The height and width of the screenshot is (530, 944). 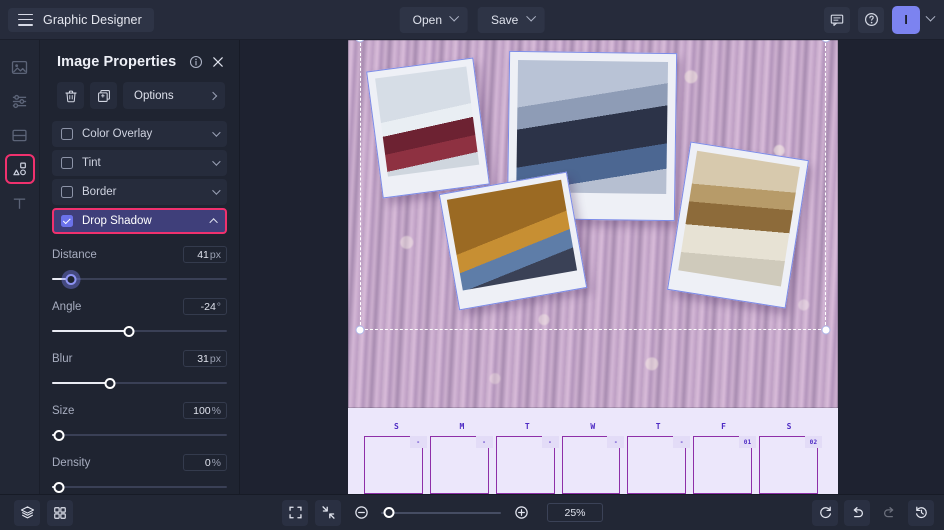 What do you see at coordinates (110, 383) in the screenshot?
I see `blur-slider-thumb` at bounding box center [110, 383].